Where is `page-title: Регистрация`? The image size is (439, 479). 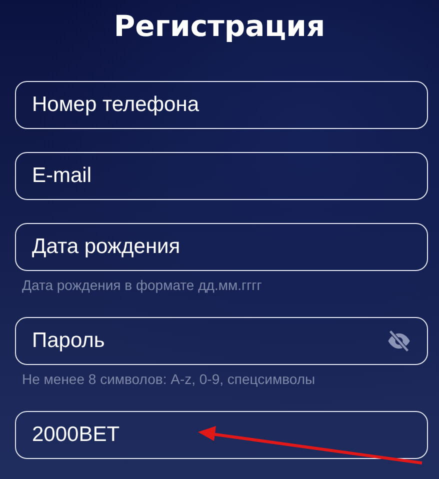 page-title: Регистрация is located at coordinates (219, 26).